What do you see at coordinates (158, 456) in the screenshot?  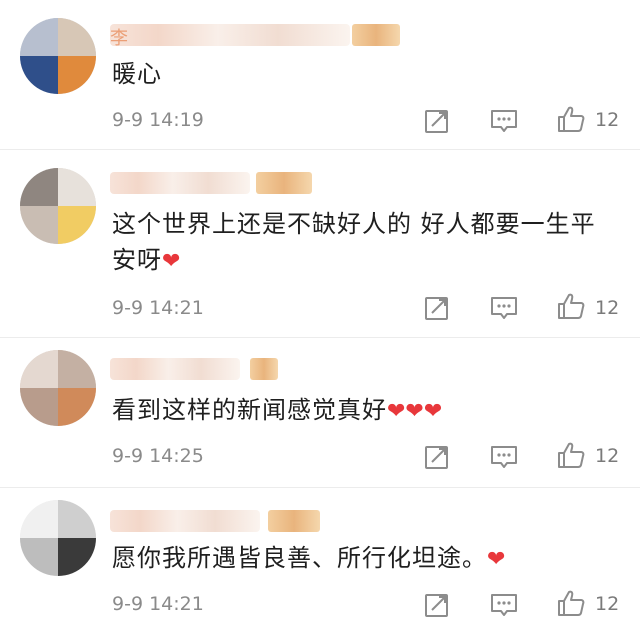 I see `comment-time: 9-9 14:25` at bounding box center [158, 456].